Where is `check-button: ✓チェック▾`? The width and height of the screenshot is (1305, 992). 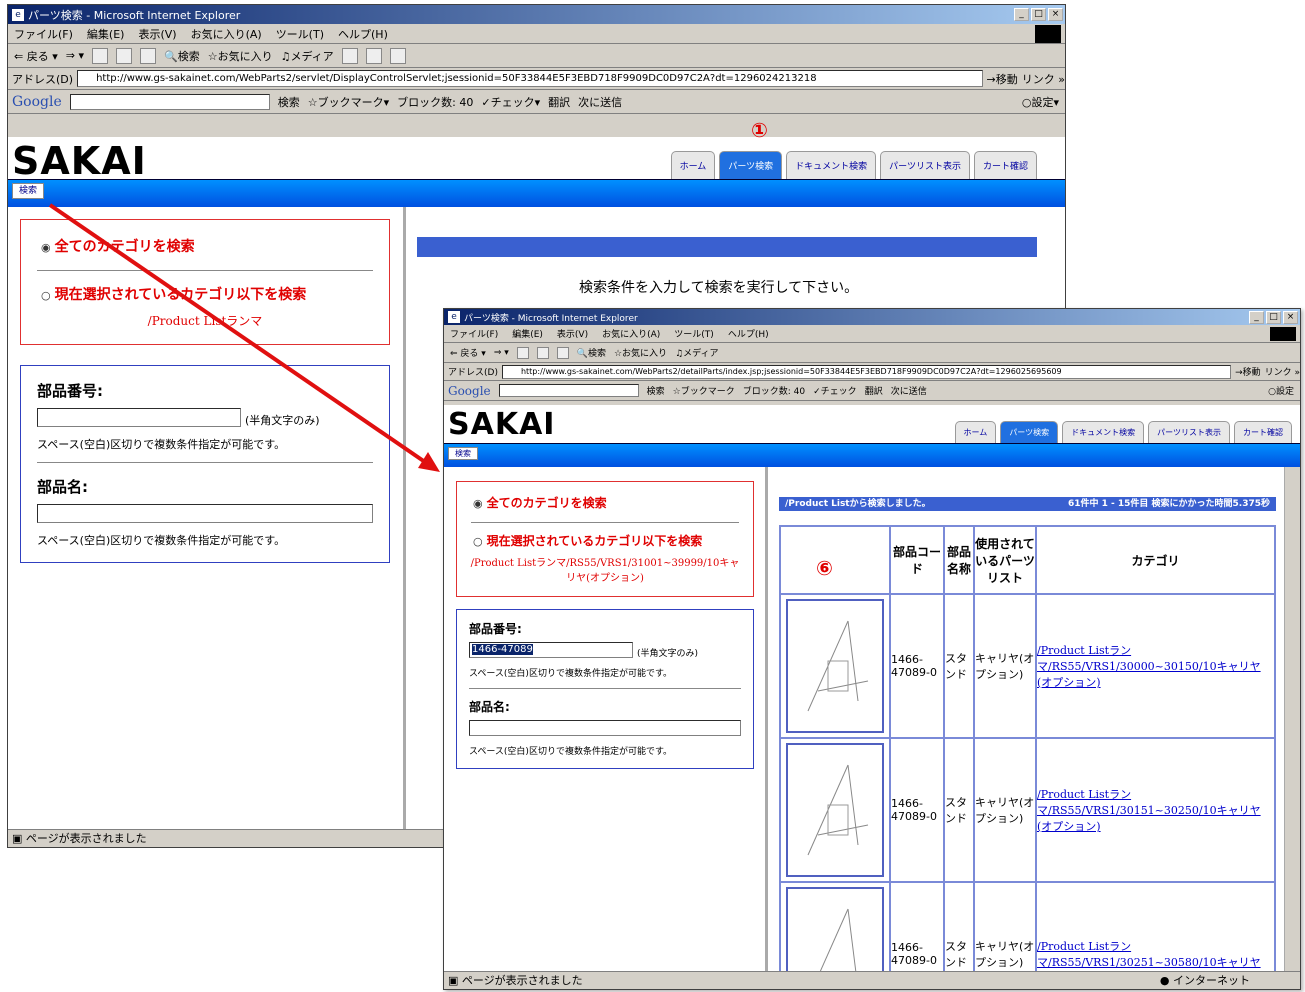 check-button: ✓チェック▾ is located at coordinates (510, 102).